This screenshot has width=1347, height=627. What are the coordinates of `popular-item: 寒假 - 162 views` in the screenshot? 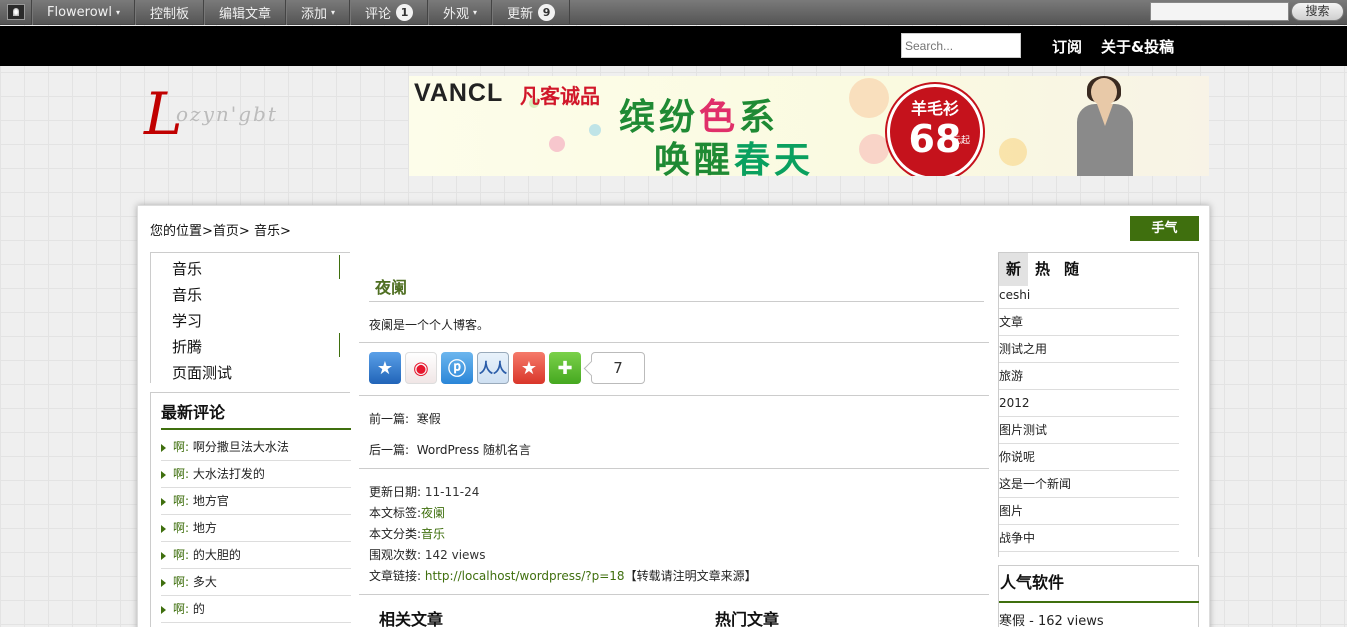 It's located at (1051, 618).